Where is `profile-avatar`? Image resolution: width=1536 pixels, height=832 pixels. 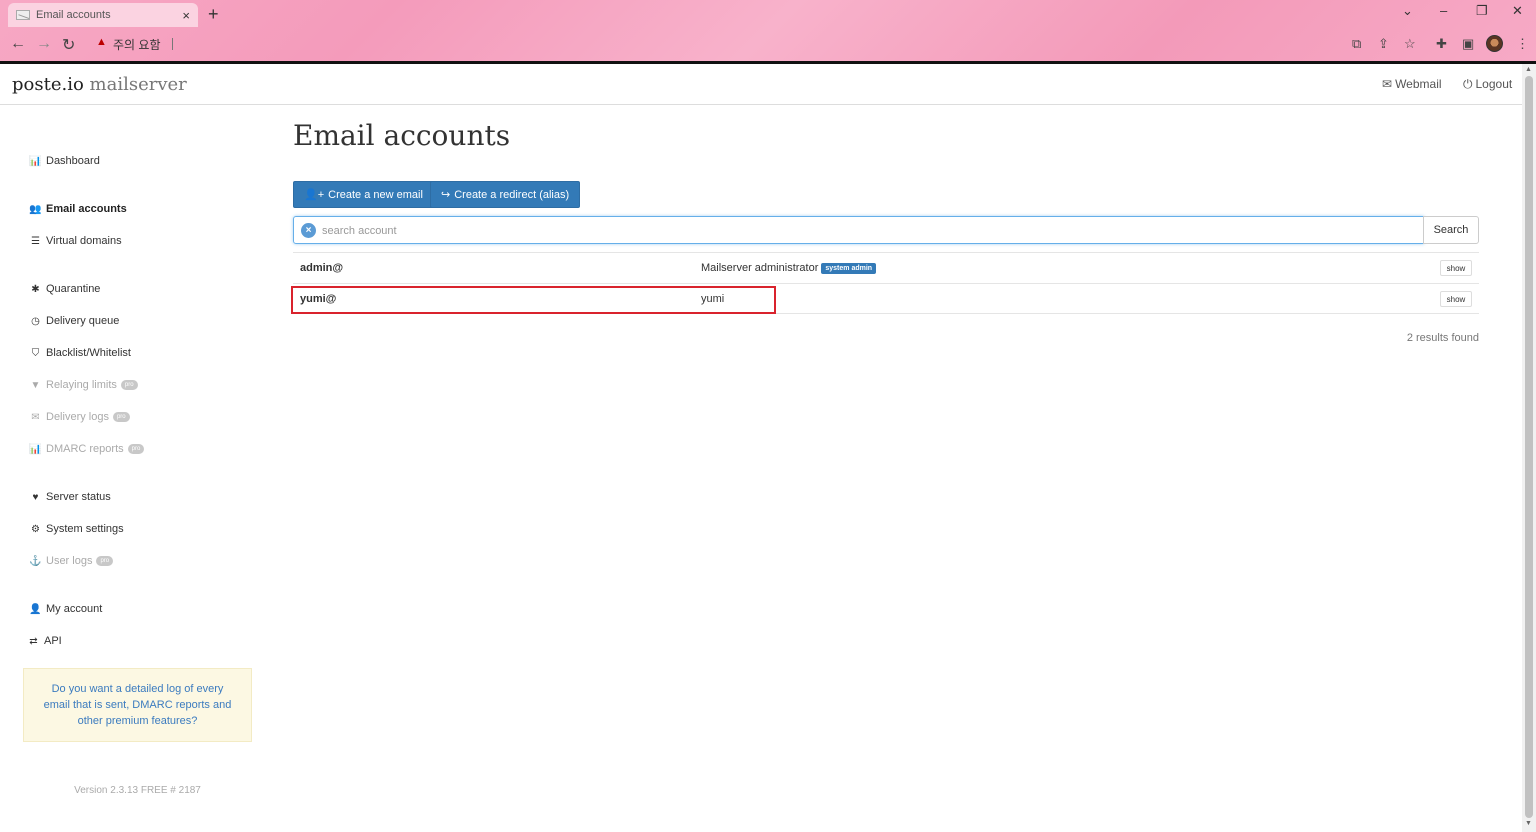
profile-avatar is located at coordinates (1494, 43).